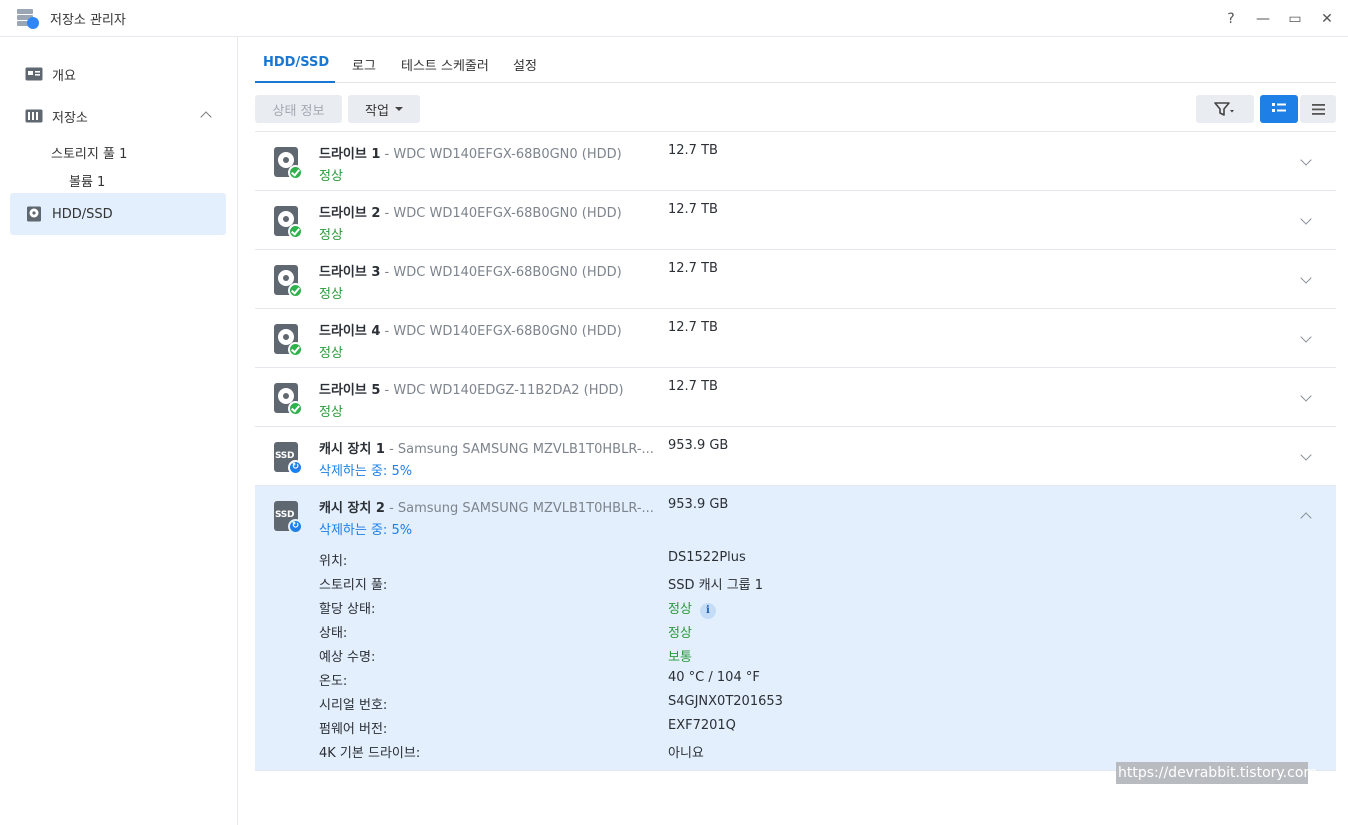  What do you see at coordinates (333, 633) in the screenshot?
I see `detail-key: 상태:` at bounding box center [333, 633].